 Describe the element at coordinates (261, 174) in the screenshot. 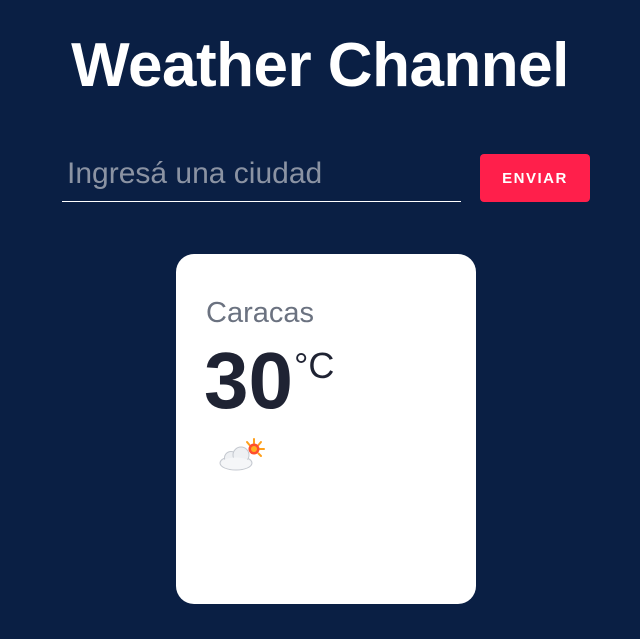

I see `city-search-input` at that location.